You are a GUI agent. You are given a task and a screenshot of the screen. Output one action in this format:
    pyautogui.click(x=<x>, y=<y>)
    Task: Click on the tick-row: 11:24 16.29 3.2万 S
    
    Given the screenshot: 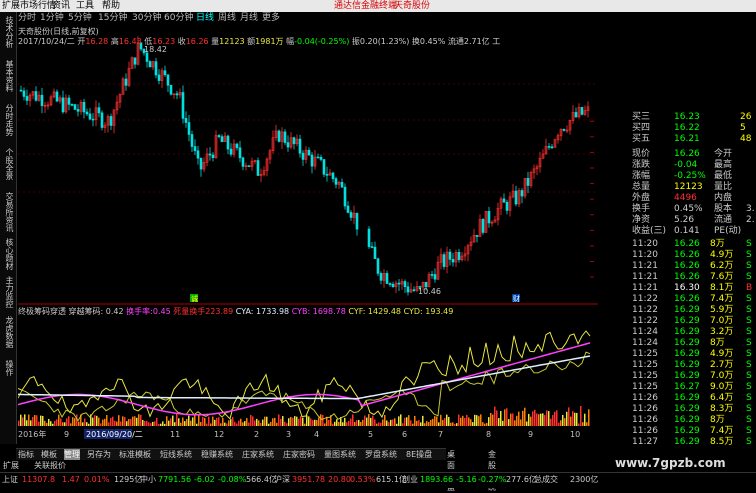 What is the action you would take?
    pyautogui.click(x=692, y=332)
    